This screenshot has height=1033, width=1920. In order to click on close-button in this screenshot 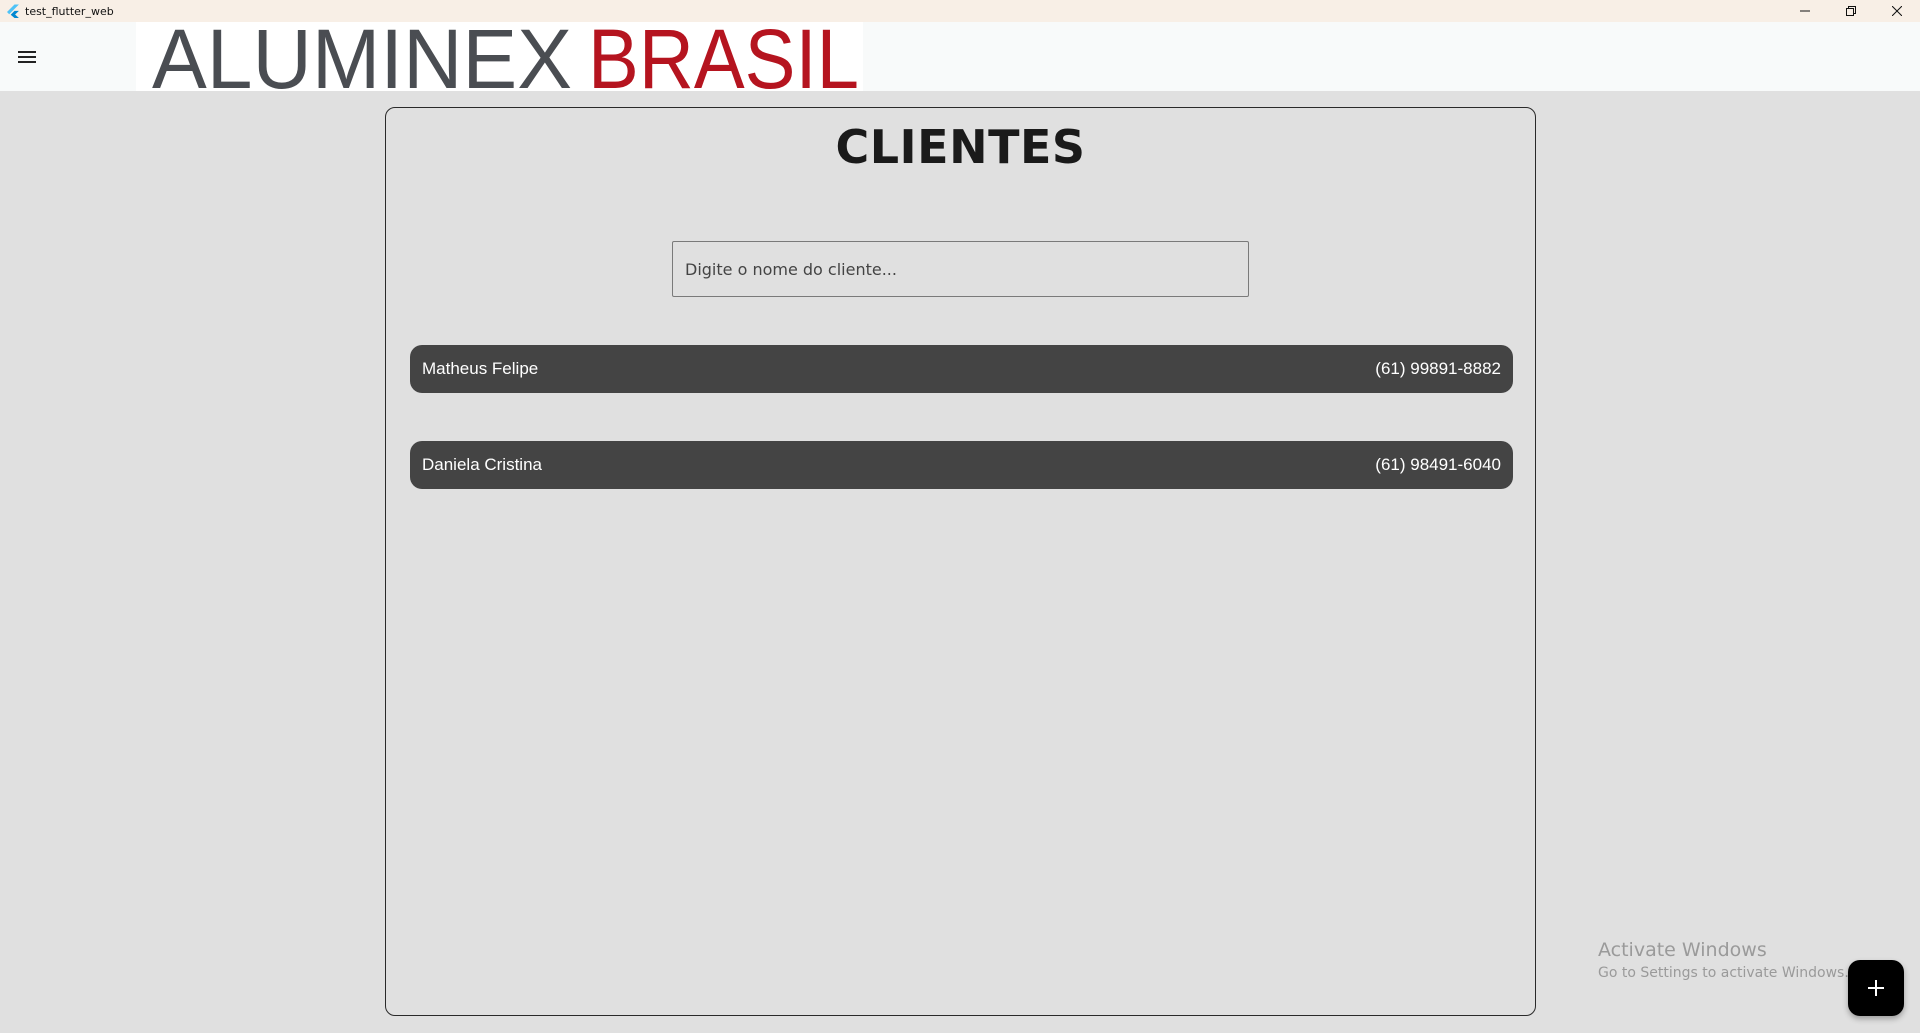, I will do `click(1897, 11)`.